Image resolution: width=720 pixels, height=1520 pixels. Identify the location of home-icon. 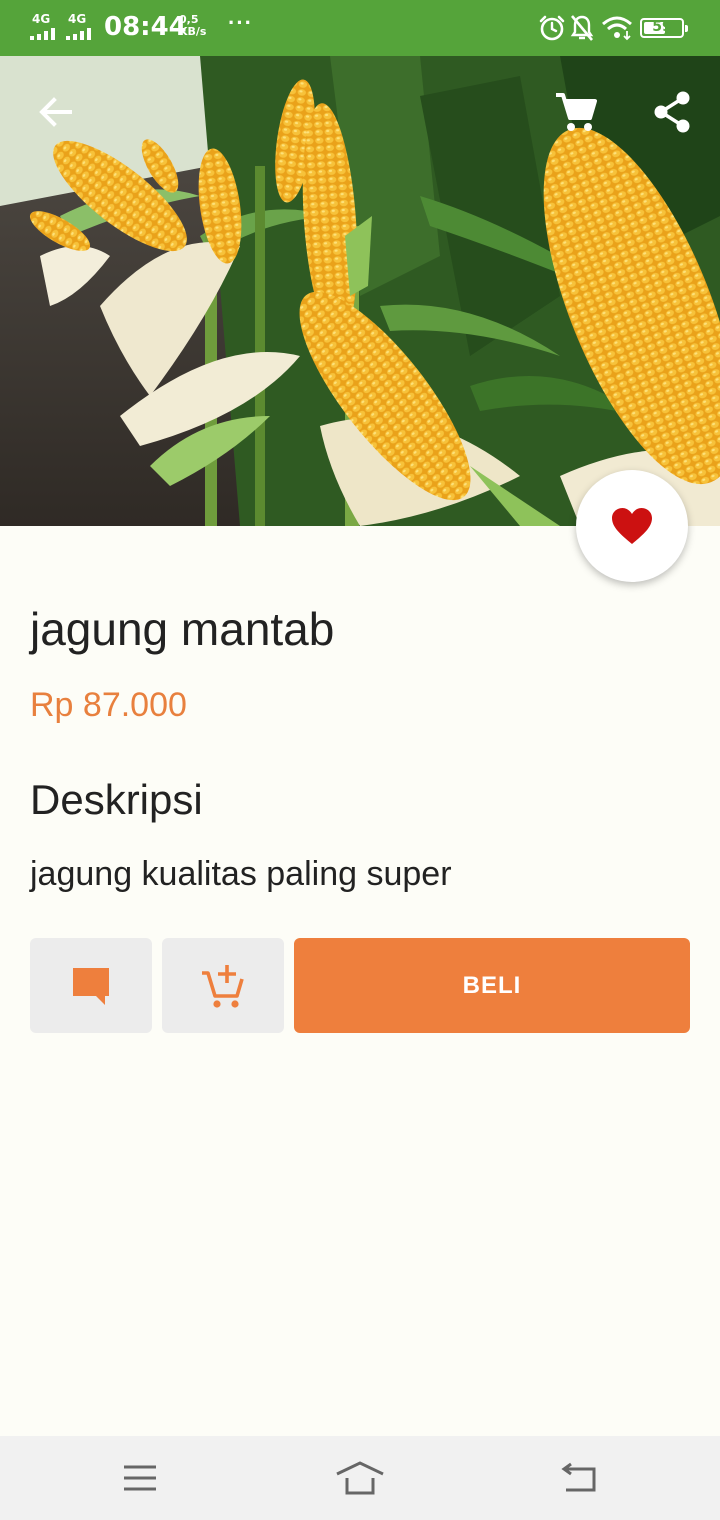
(360, 1478).